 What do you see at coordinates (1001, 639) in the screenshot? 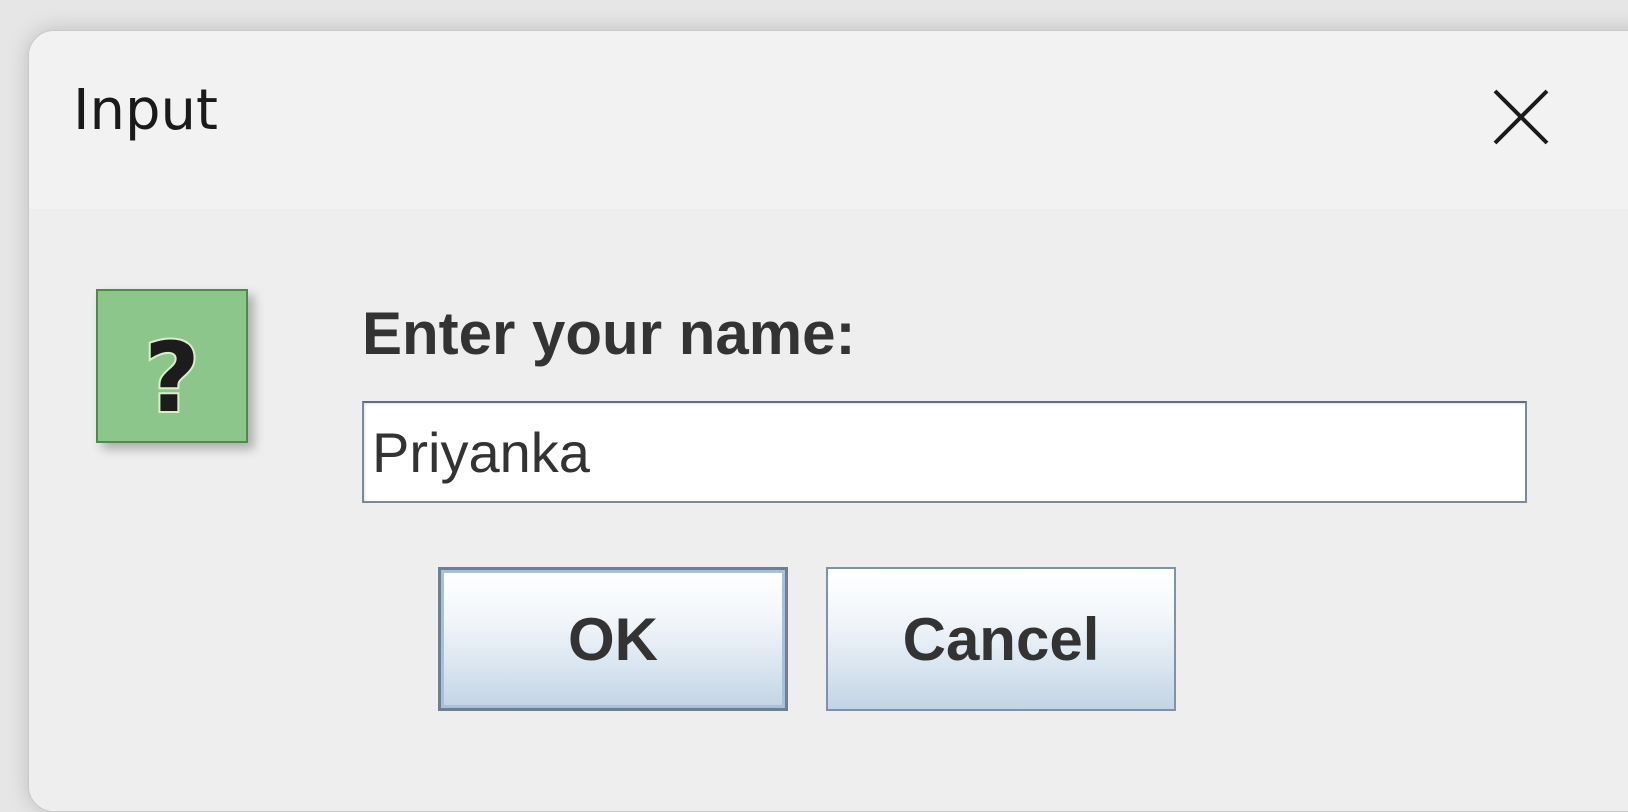
I see `cancel-button: Cancel` at bounding box center [1001, 639].